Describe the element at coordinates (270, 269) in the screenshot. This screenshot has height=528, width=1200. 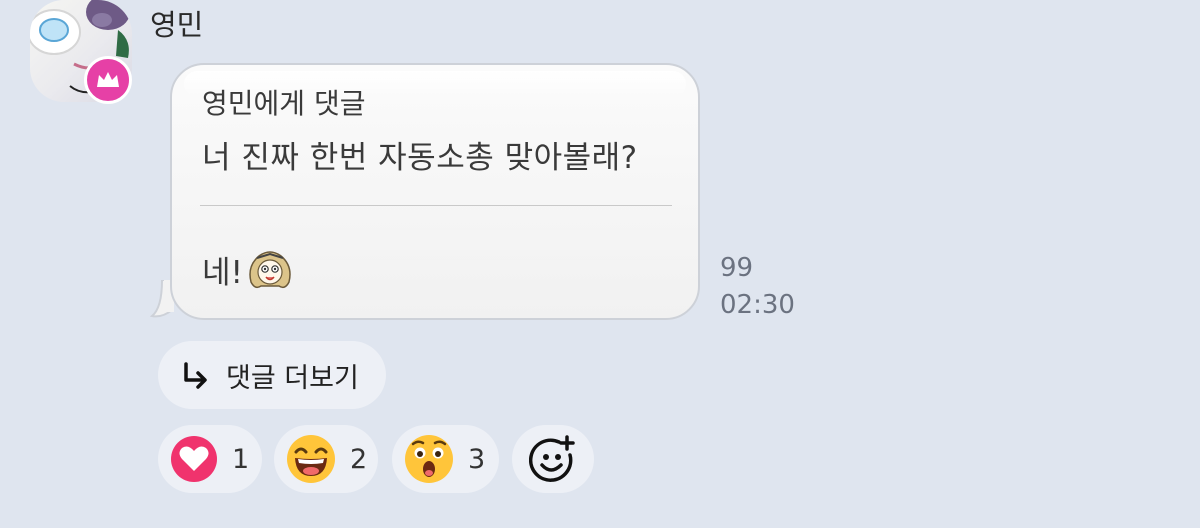
I see `character-emoticon-icon` at that location.